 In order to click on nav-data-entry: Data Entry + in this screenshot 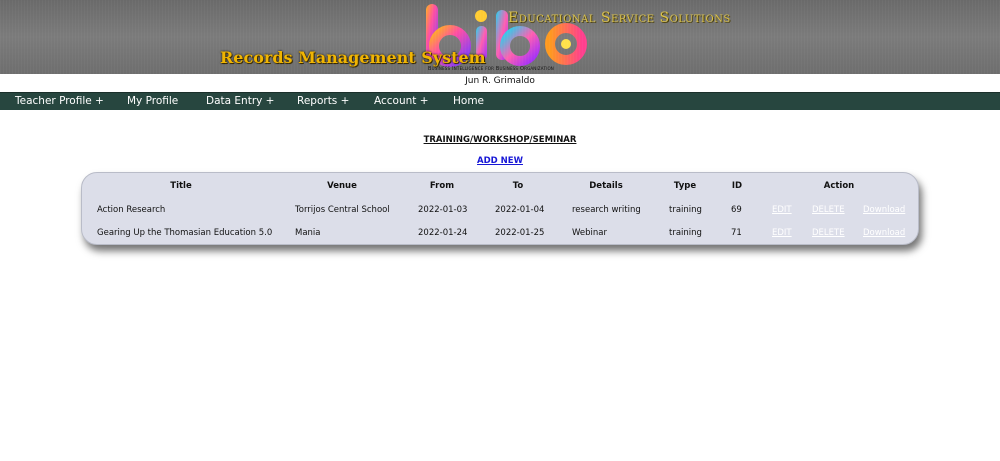, I will do `click(240, 102)`.